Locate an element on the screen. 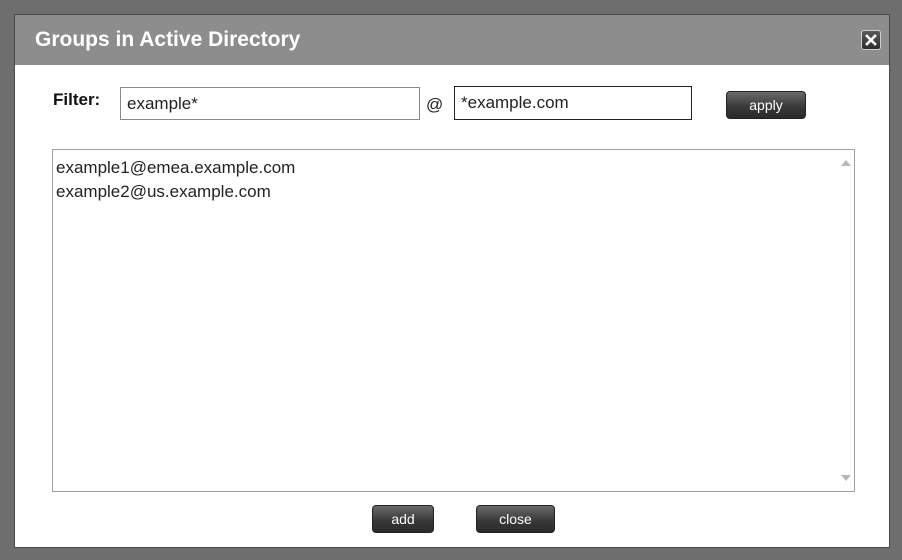 This screenshot has height=560, width=902. dialog-title: Groups in Active Directory is located at coordinates (168, 39).